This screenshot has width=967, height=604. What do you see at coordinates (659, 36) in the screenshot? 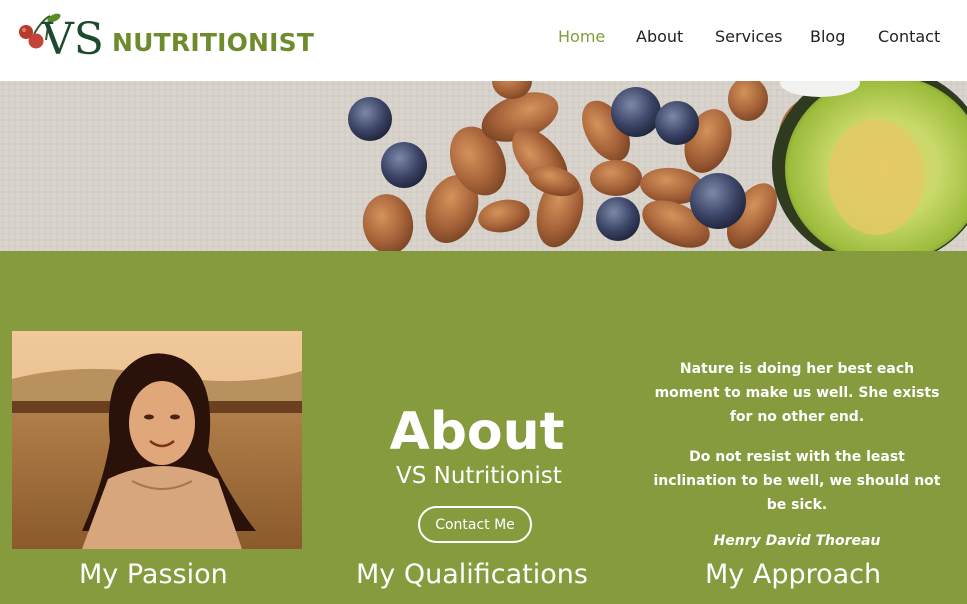
I see `nav-about: About` at bounding box center [659, 36].